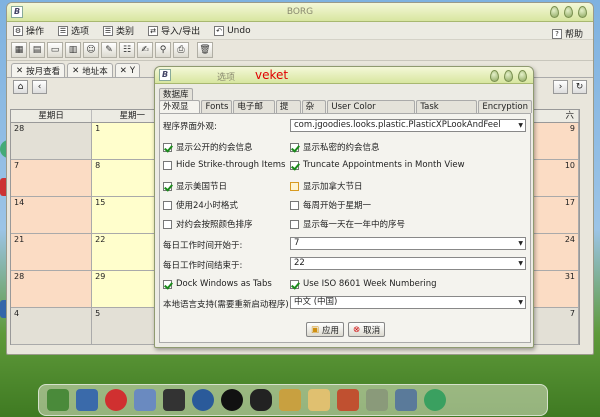  What do you see at coordinates (52, 252) in the screenshot?
I see `day-cell: 21` at bounding box center [52, 252].